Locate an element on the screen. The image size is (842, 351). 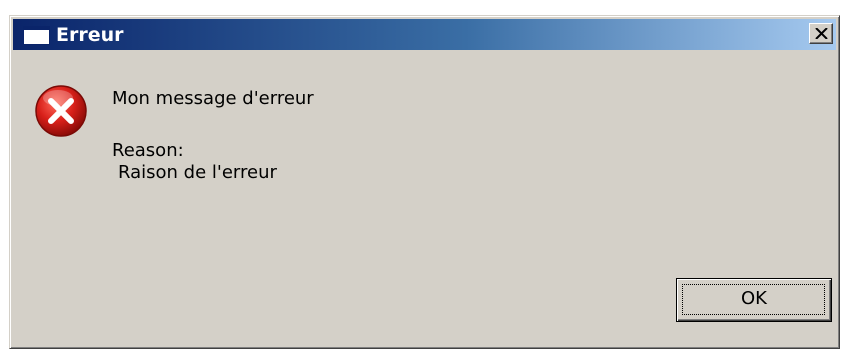
close-icon is located at coordinates (821, 33).